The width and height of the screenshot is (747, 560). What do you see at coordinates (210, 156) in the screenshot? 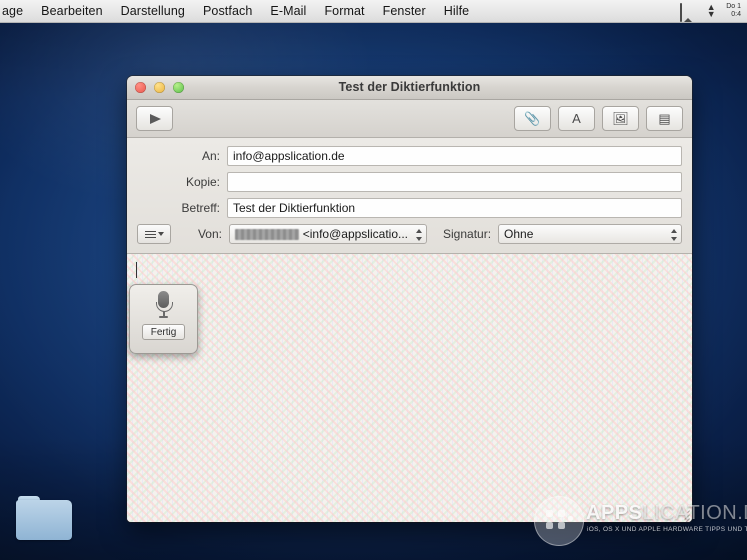
I see `to-label: An:` at bounding box center [210, 156].